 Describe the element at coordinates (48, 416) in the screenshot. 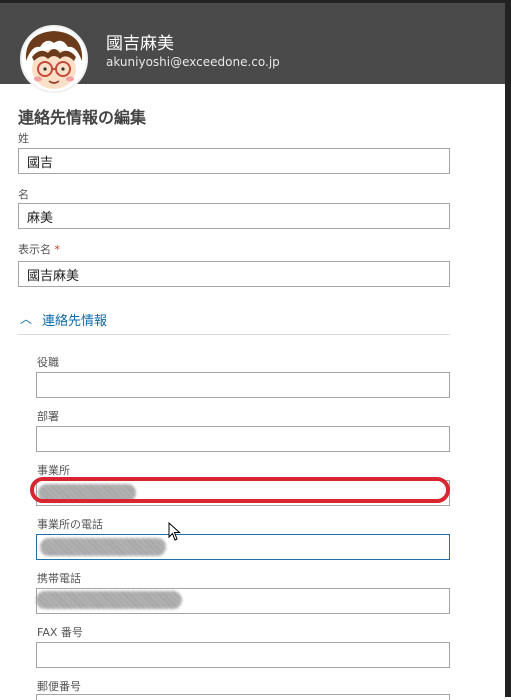

I see `department-label: 部署` at that location.